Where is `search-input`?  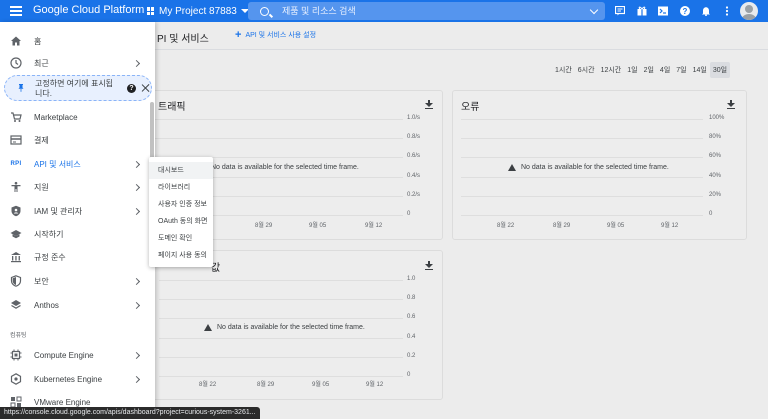
search-input is located at coordinates (427, 11).